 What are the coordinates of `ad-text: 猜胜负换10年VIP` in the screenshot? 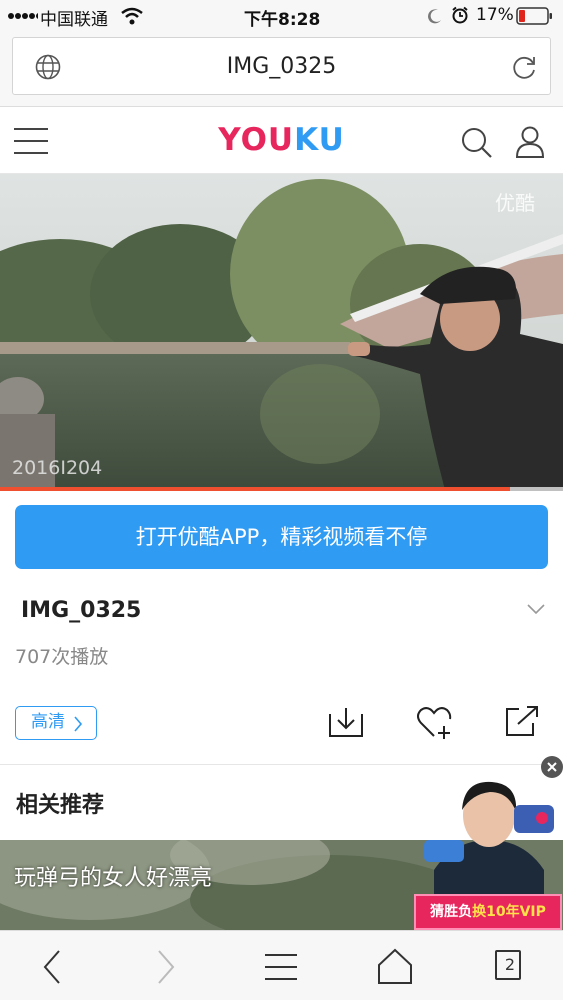 It's located at (488, 912).